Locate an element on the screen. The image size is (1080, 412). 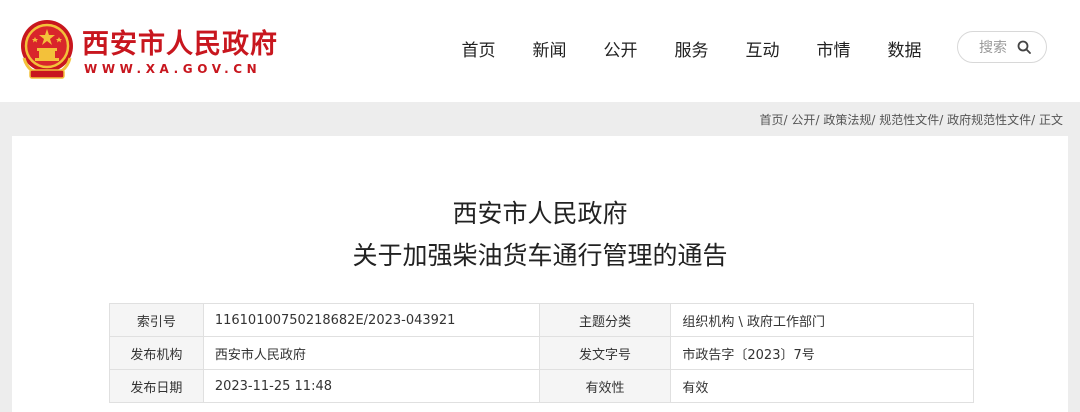
breadcrumb-item-gov-normative: 政府规范性文件 is located at coordinates (989, 120).